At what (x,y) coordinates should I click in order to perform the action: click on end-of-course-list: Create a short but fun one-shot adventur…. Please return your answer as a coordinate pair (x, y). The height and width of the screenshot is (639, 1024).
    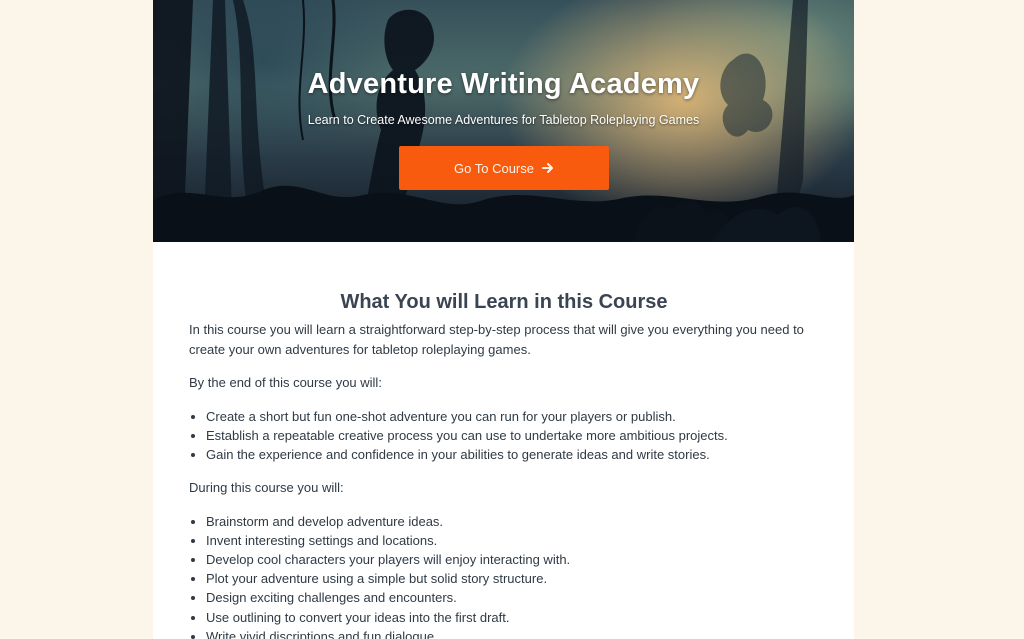
    Looking at the image, I should click on (504, 436).